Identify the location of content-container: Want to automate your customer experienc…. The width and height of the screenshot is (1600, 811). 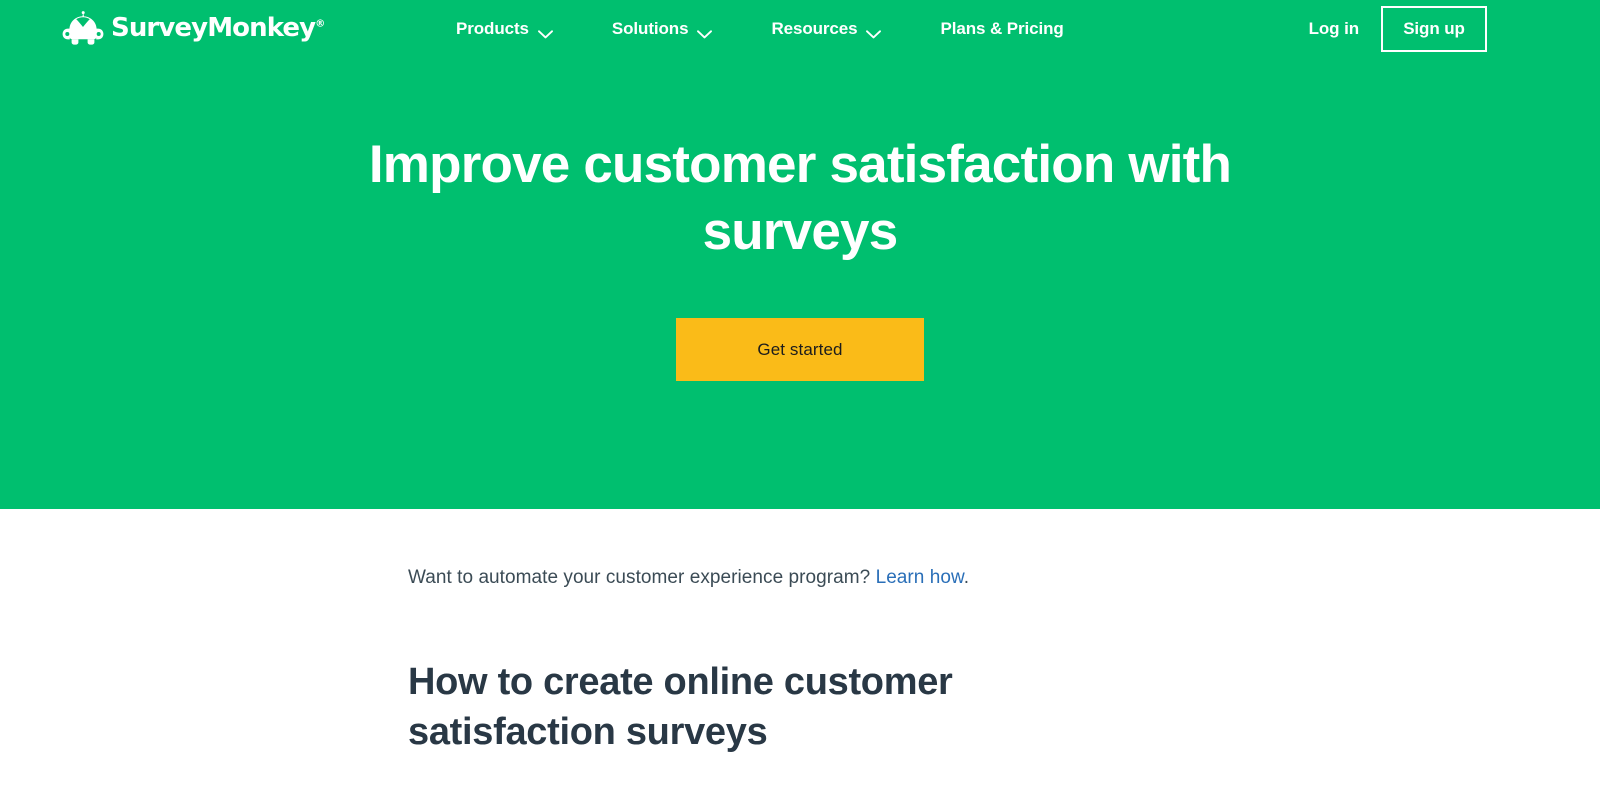
(758, 633).